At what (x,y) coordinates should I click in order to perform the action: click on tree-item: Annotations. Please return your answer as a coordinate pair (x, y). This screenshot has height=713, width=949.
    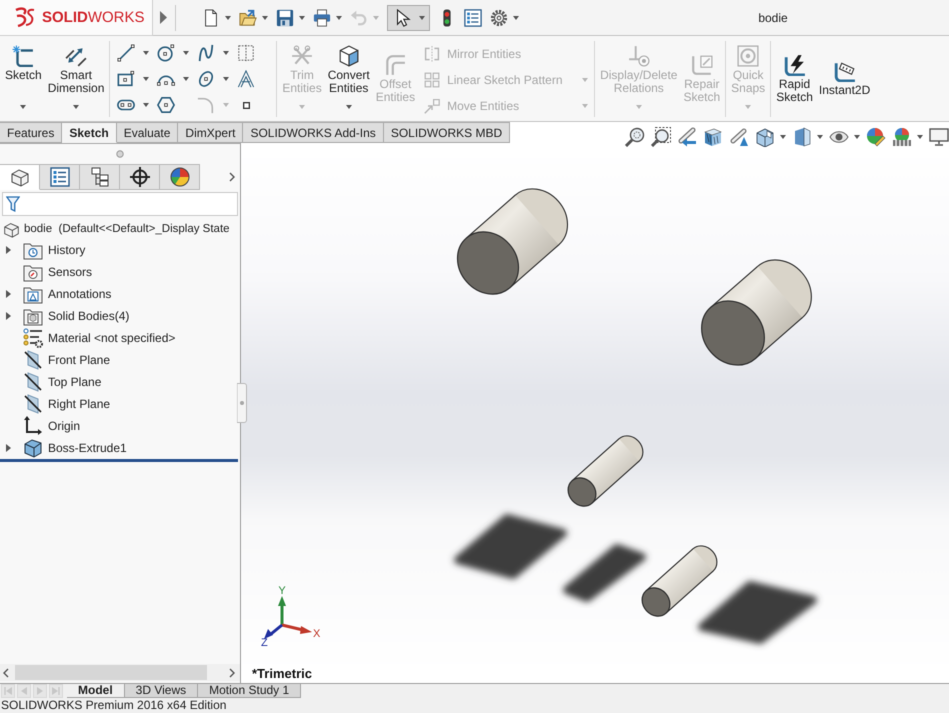
    Looking at the image, I should click on (80, 294).